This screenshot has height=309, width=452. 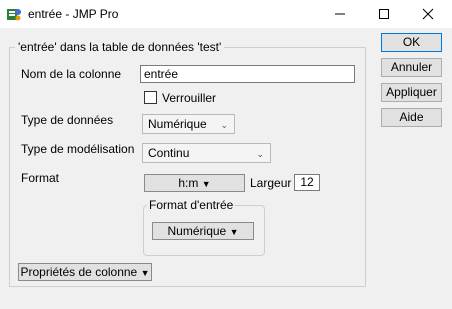 I want to click on input-format-menu-button: Numérique ▼, so click(x=203, y=231).